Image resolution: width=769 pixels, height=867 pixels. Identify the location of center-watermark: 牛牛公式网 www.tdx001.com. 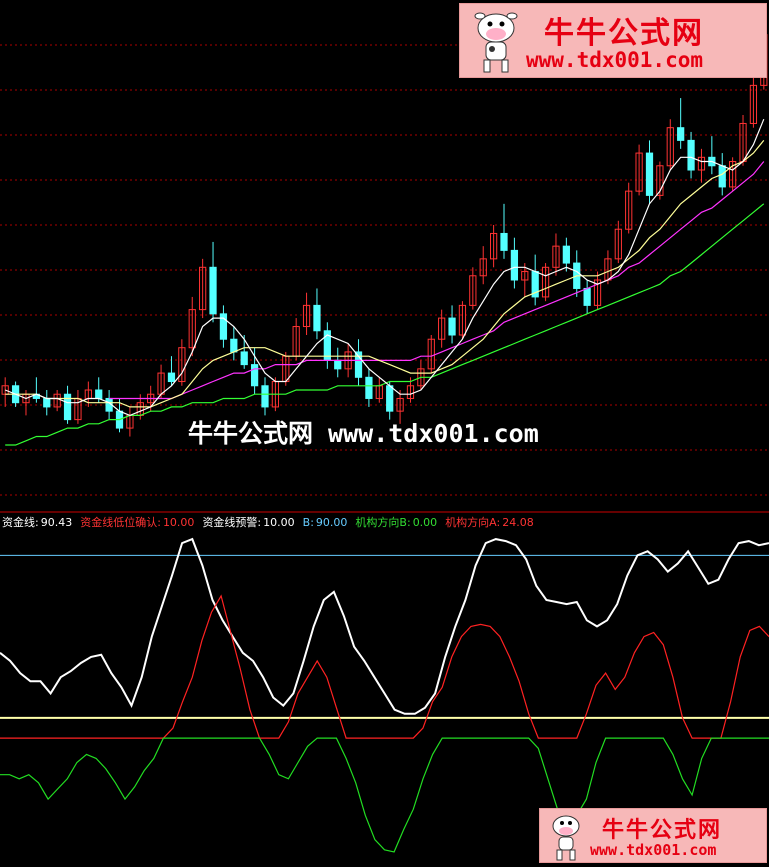
(363, 433).